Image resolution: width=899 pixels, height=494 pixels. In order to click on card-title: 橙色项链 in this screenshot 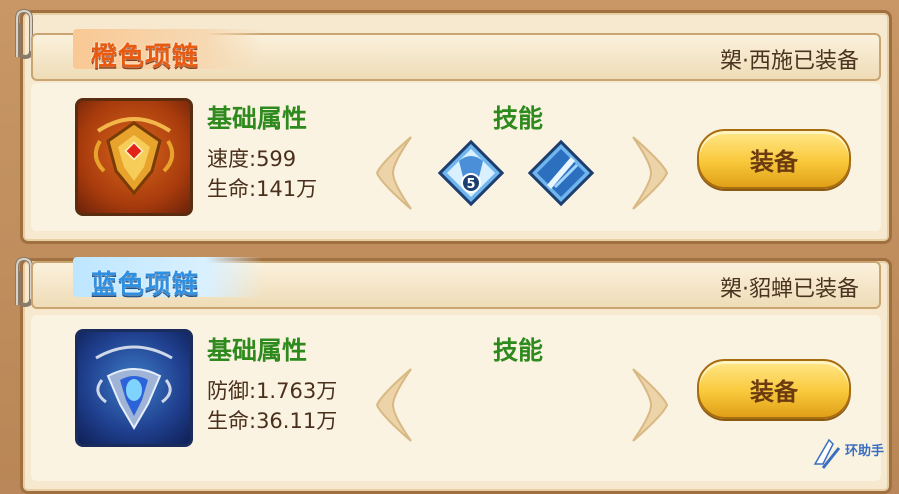, I will do `click(145, 57)`.